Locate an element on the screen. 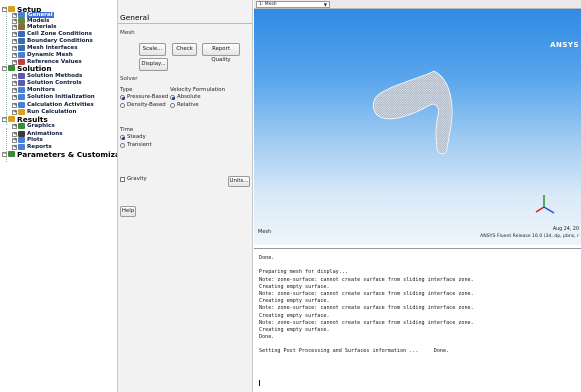 This screenshot has width=581, height=392. console-cursor is located at coordinates (259, 383).